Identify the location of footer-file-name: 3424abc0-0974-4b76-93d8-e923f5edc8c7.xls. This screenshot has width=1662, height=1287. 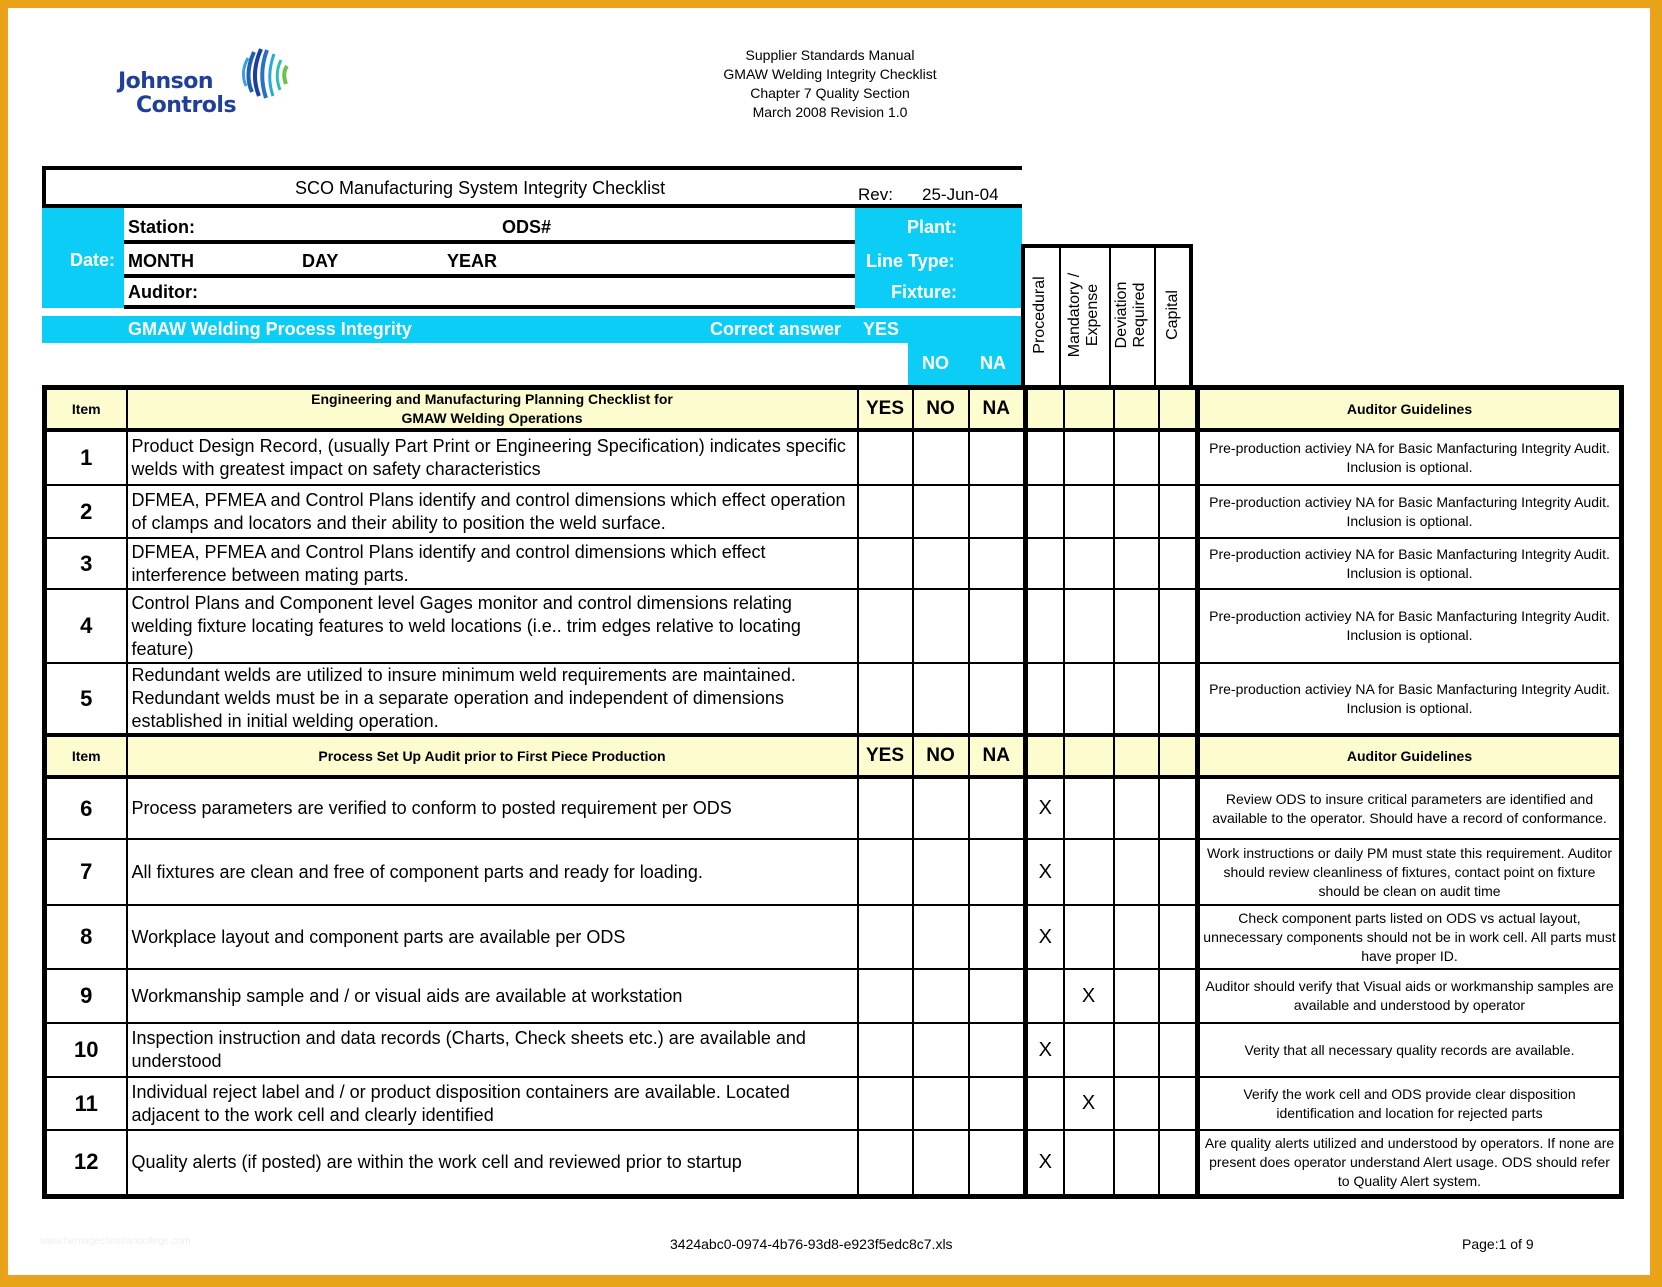
(811, 1244).